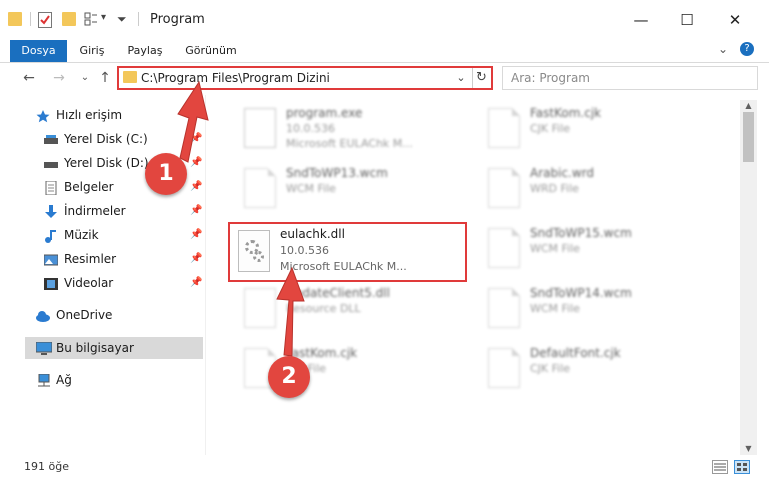  I want to click on recent-locations-button: ⌄, so click(85, 78).